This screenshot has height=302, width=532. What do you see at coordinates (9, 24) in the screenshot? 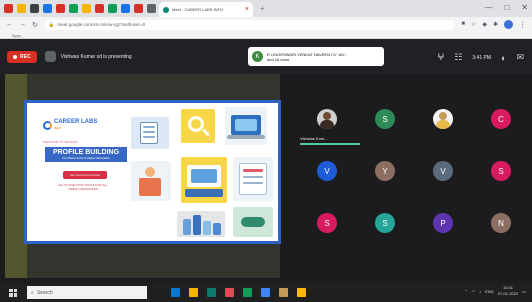
I see `back-icon: ←` at bounding box center [9, 24].